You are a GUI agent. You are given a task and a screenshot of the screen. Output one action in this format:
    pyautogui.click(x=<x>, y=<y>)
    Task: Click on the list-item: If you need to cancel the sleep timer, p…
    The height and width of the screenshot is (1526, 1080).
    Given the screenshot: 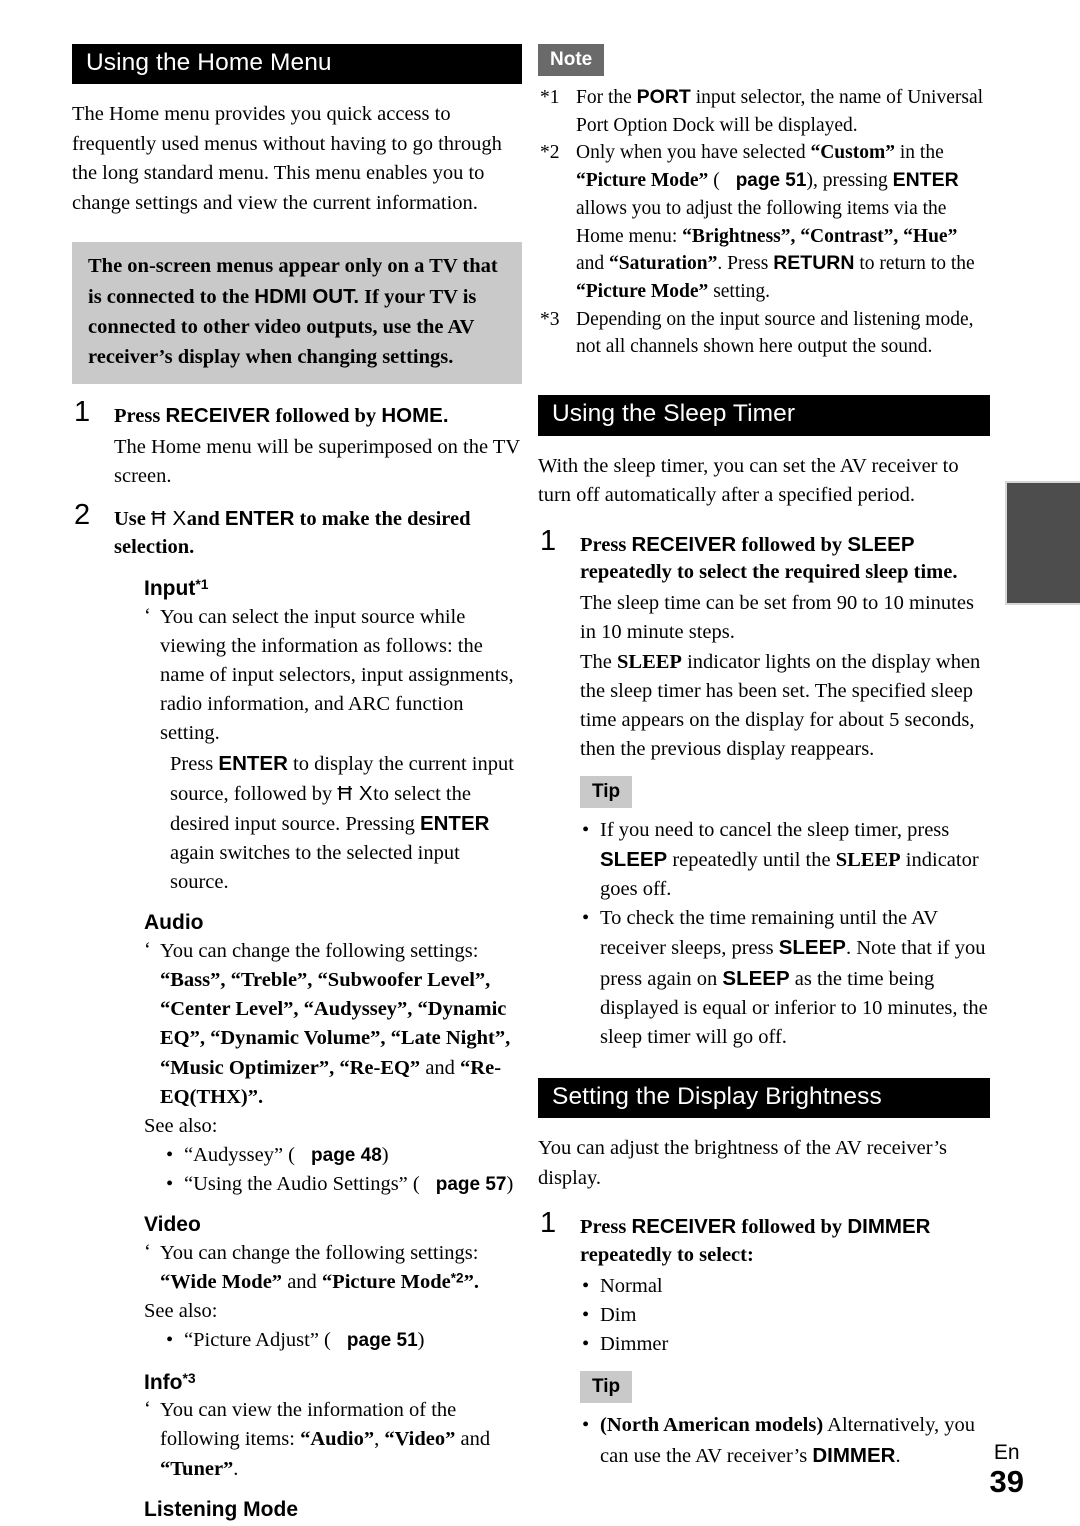 What is the action you would take?
    pyautogui.click(x=786, y=860)
    